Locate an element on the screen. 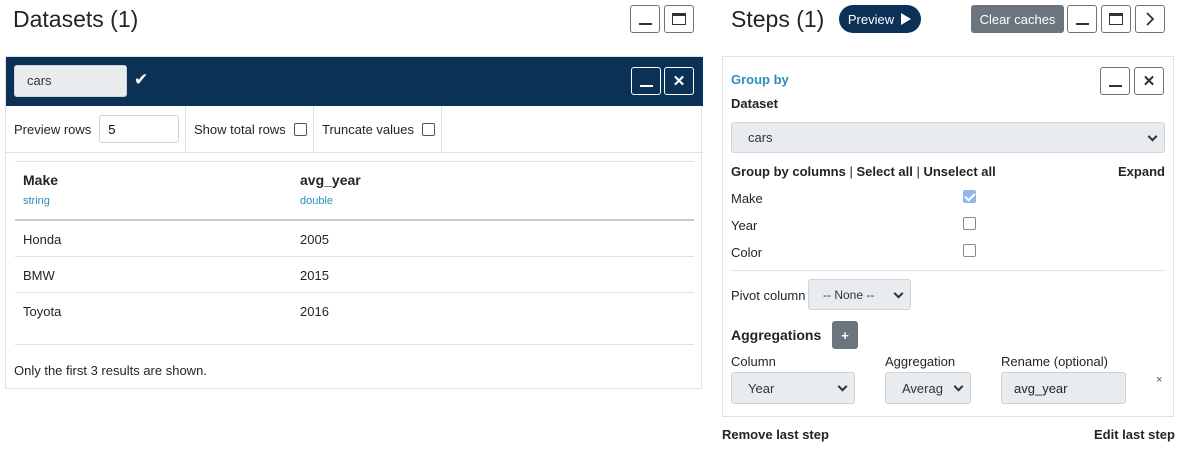 This screenshot has width=1181, height=456. datasets-minimize-button is located at coordinates (645, 19).